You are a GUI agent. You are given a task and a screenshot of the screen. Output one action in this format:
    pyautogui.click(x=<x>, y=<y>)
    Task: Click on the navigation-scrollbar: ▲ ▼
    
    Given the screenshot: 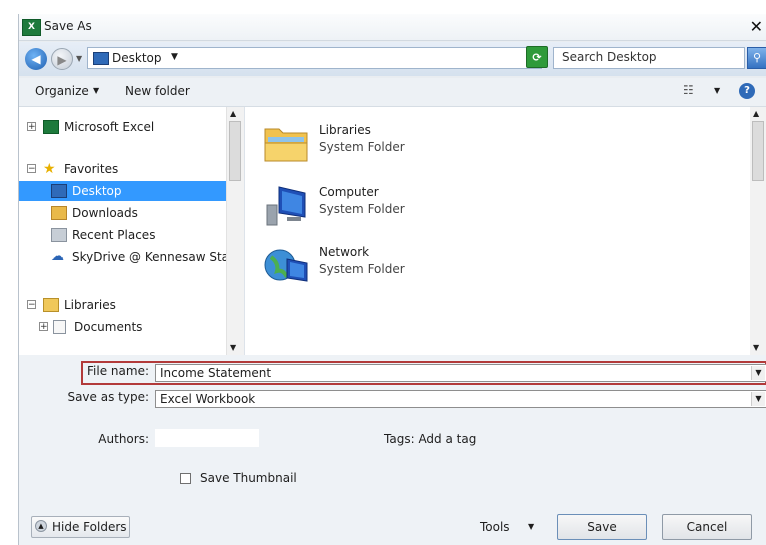 What is the action you would take?
    pyautogui.click(x=235, y=231)
    